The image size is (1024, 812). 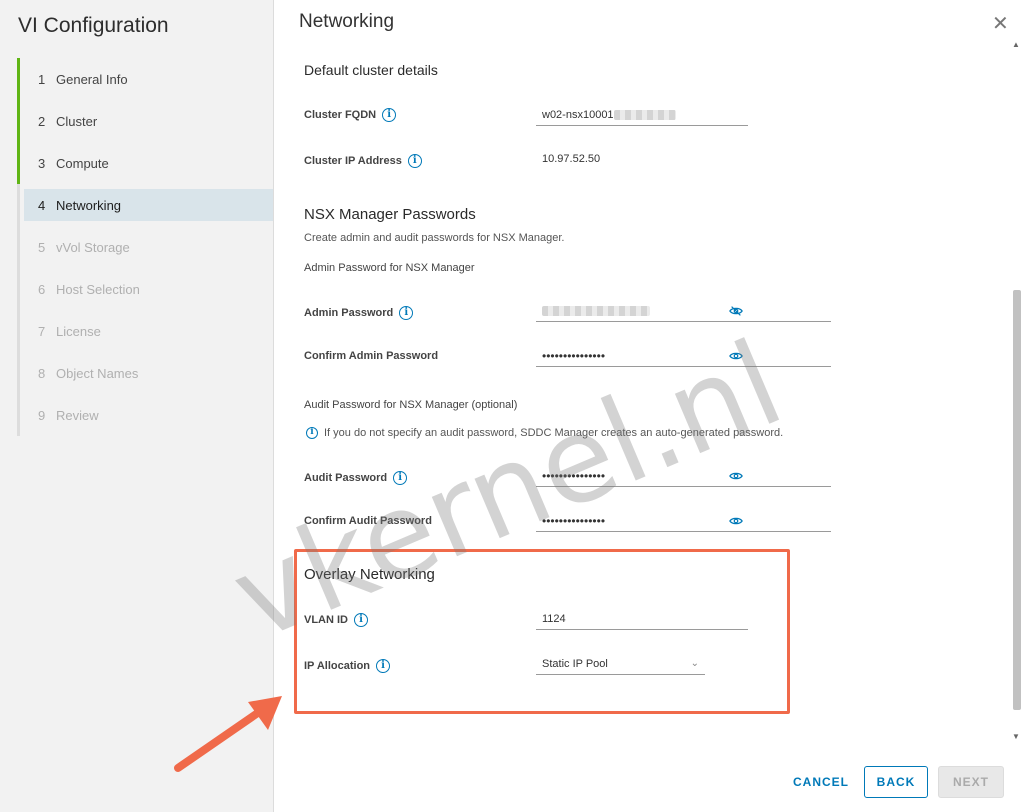 What do you see at coordinates (389, 268) in the screenshot?
I see `admin-section-heading: Admin Password for NSX Manager` at bounding box center [389, 268].